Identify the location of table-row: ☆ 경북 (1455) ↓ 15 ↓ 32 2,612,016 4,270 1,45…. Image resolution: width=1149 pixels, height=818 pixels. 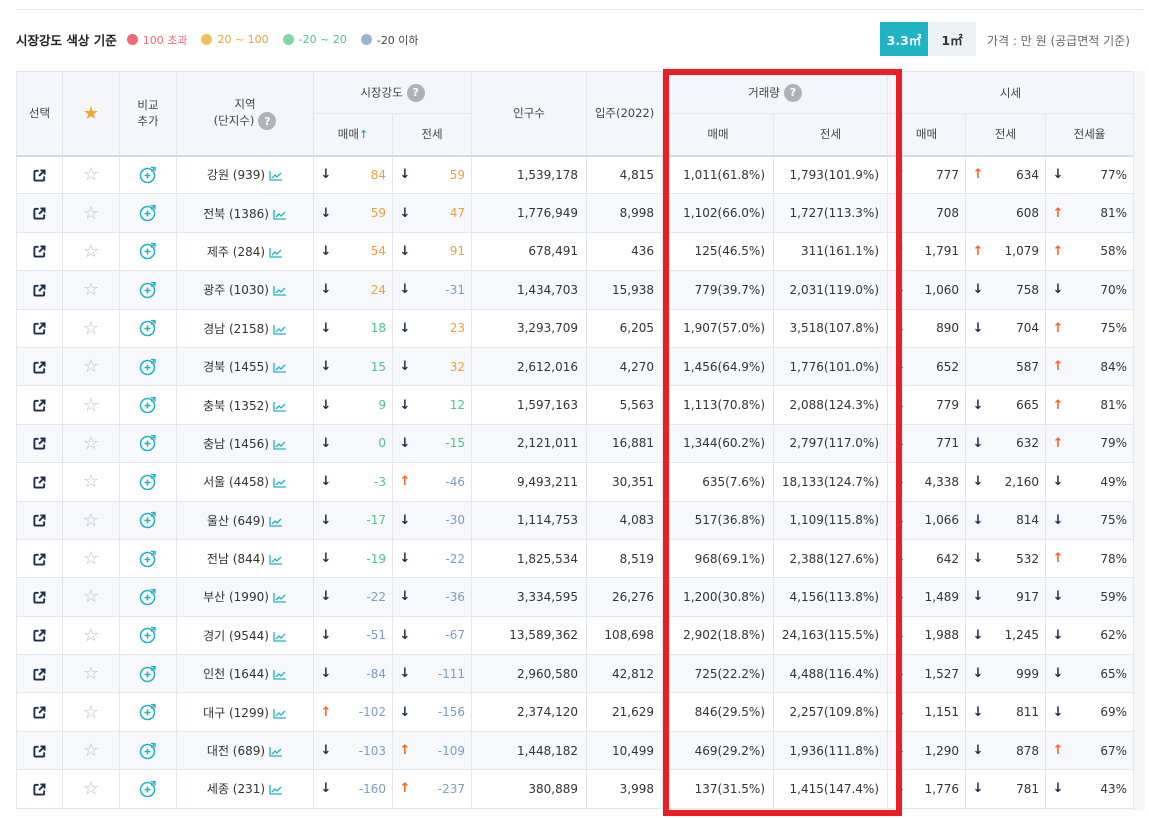
(575, 366).